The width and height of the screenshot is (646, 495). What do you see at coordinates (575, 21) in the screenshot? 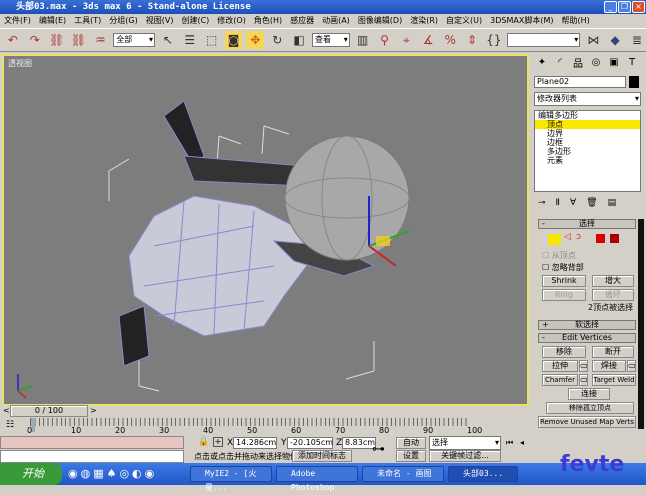
I see `menu-help: 帮助(H)` at bounding box center [575, 21].